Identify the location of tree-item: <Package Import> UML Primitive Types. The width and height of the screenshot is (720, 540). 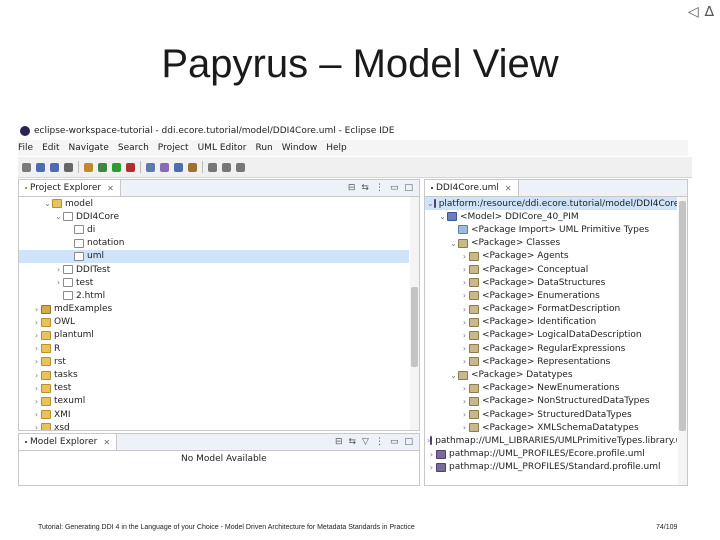
(551, 229).